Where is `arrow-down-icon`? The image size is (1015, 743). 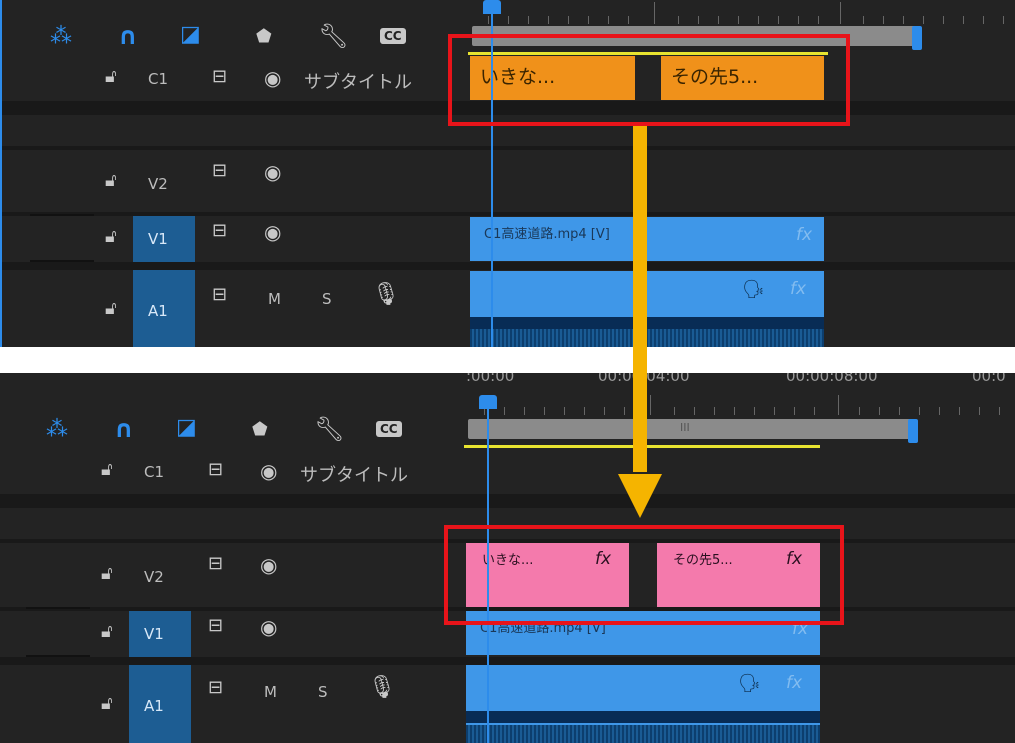 arrow-down-icon is located at coordinates (640, 322).